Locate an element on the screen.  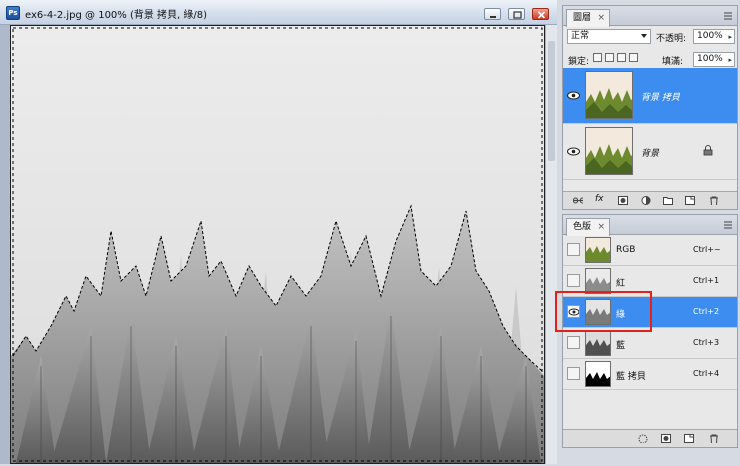
opacity-value: 100% is located at coordinates (710, 36).